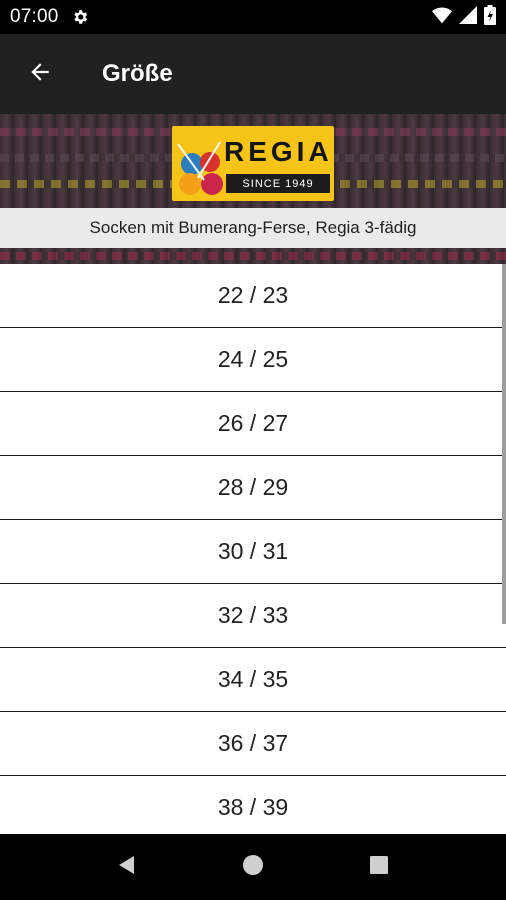 This screenshot has width=506, height=900. I want to click on size-item: 32 / 33, so click(253, 616).